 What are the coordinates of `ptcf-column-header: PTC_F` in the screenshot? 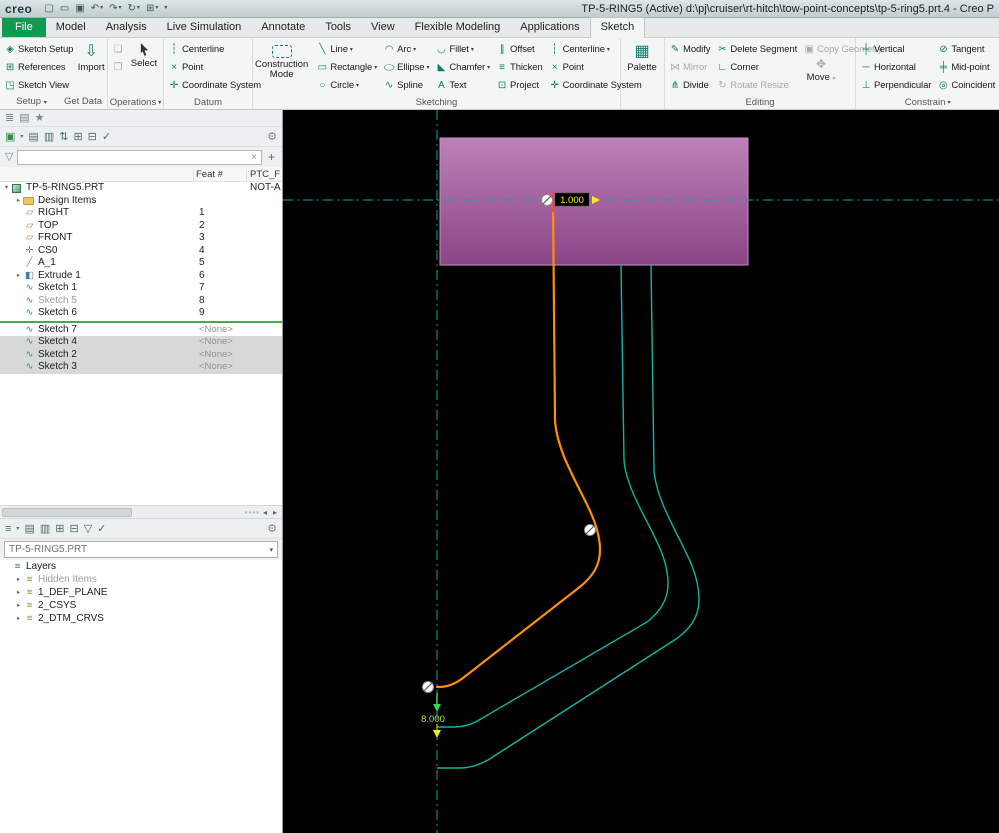 It's located at (265, 174).